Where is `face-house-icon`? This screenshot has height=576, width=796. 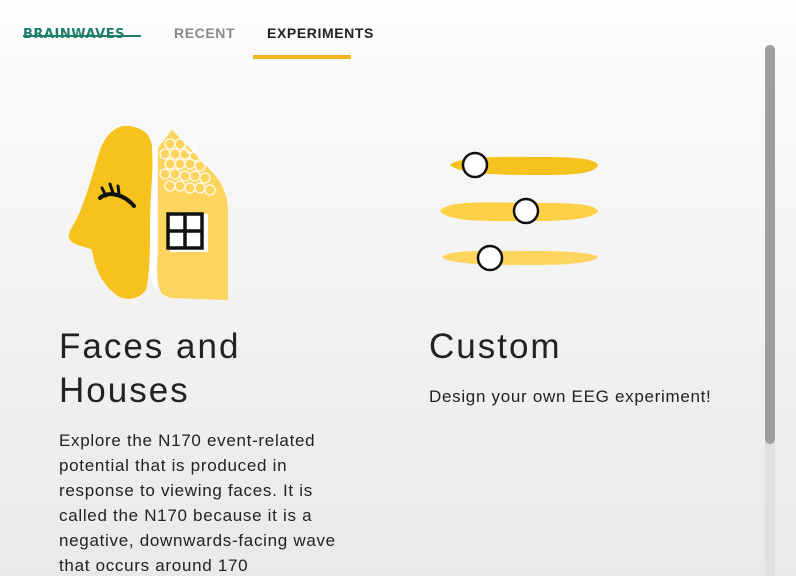 face-house-icon is located at coordinates (149, 213).